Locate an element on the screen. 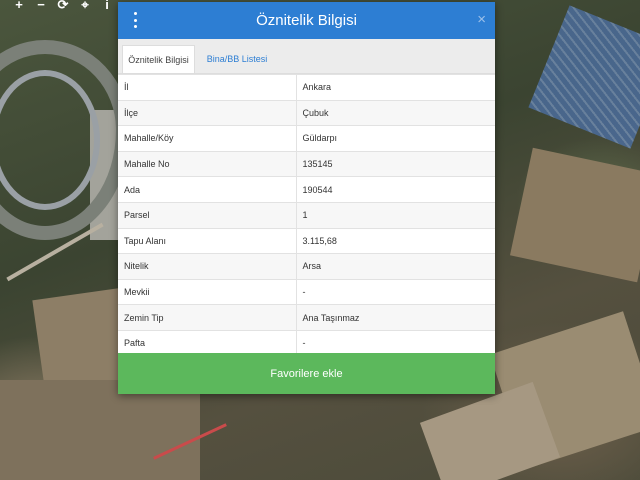  tab-building-list: Bina/BB Listesi is located at coordinates (237, 59).